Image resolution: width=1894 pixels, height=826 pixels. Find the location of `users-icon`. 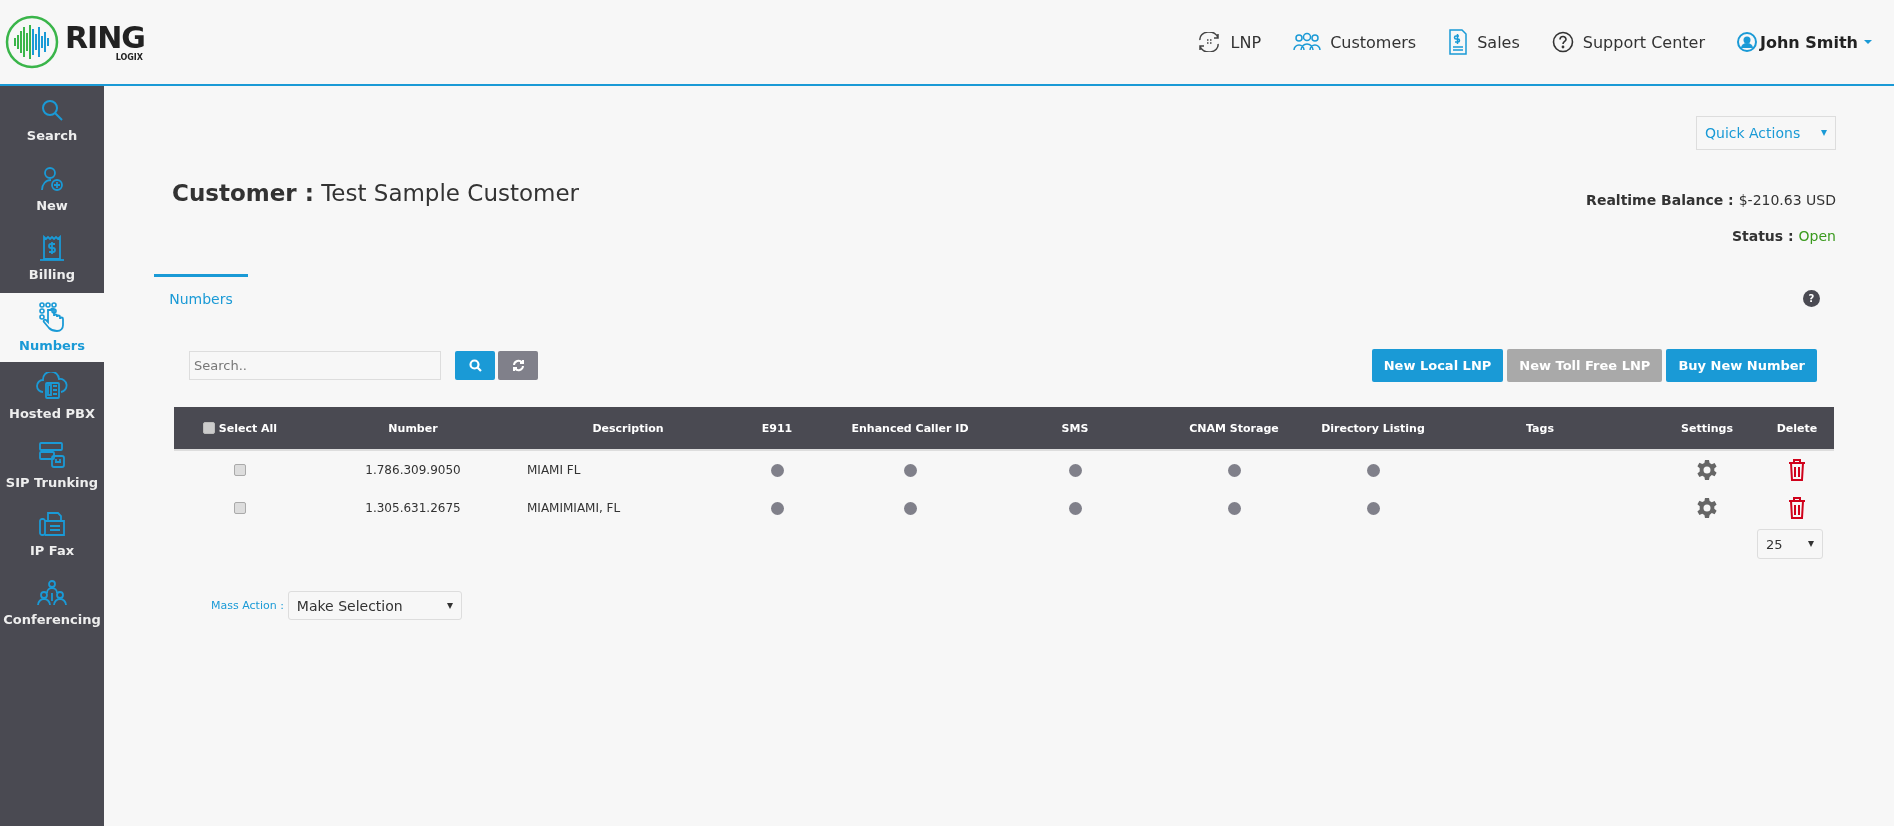

users-icon is located at coordinates (1307, 42).